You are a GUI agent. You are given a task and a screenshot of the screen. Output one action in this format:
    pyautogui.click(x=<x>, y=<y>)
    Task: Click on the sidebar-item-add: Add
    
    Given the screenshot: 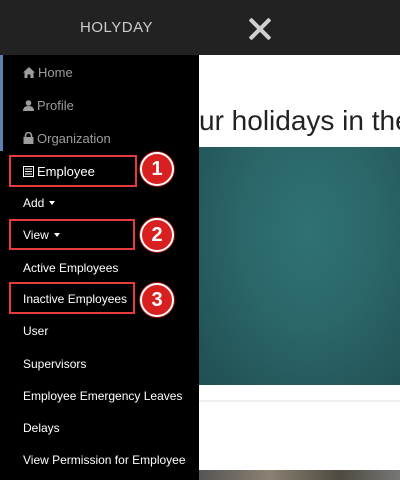 What is the action you would take?
    pyautogui.click(x=39, y=203)
    